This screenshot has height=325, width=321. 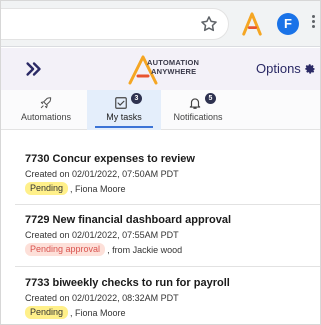 I want to click on tab-notifications: 5 Notifications, so click(x=198, y=110).